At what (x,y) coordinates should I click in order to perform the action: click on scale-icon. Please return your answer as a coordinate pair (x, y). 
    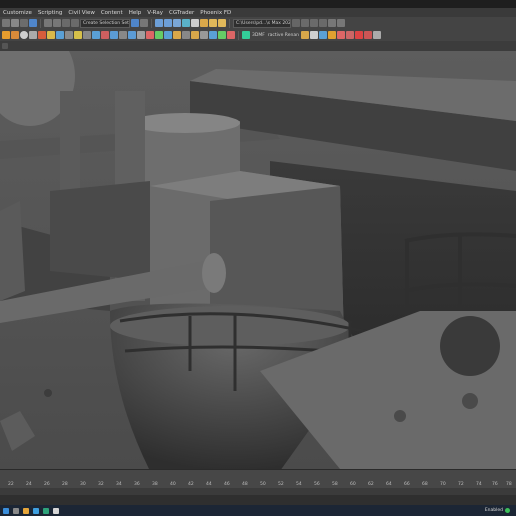
    Looking at the image, I should click on (33, 23).